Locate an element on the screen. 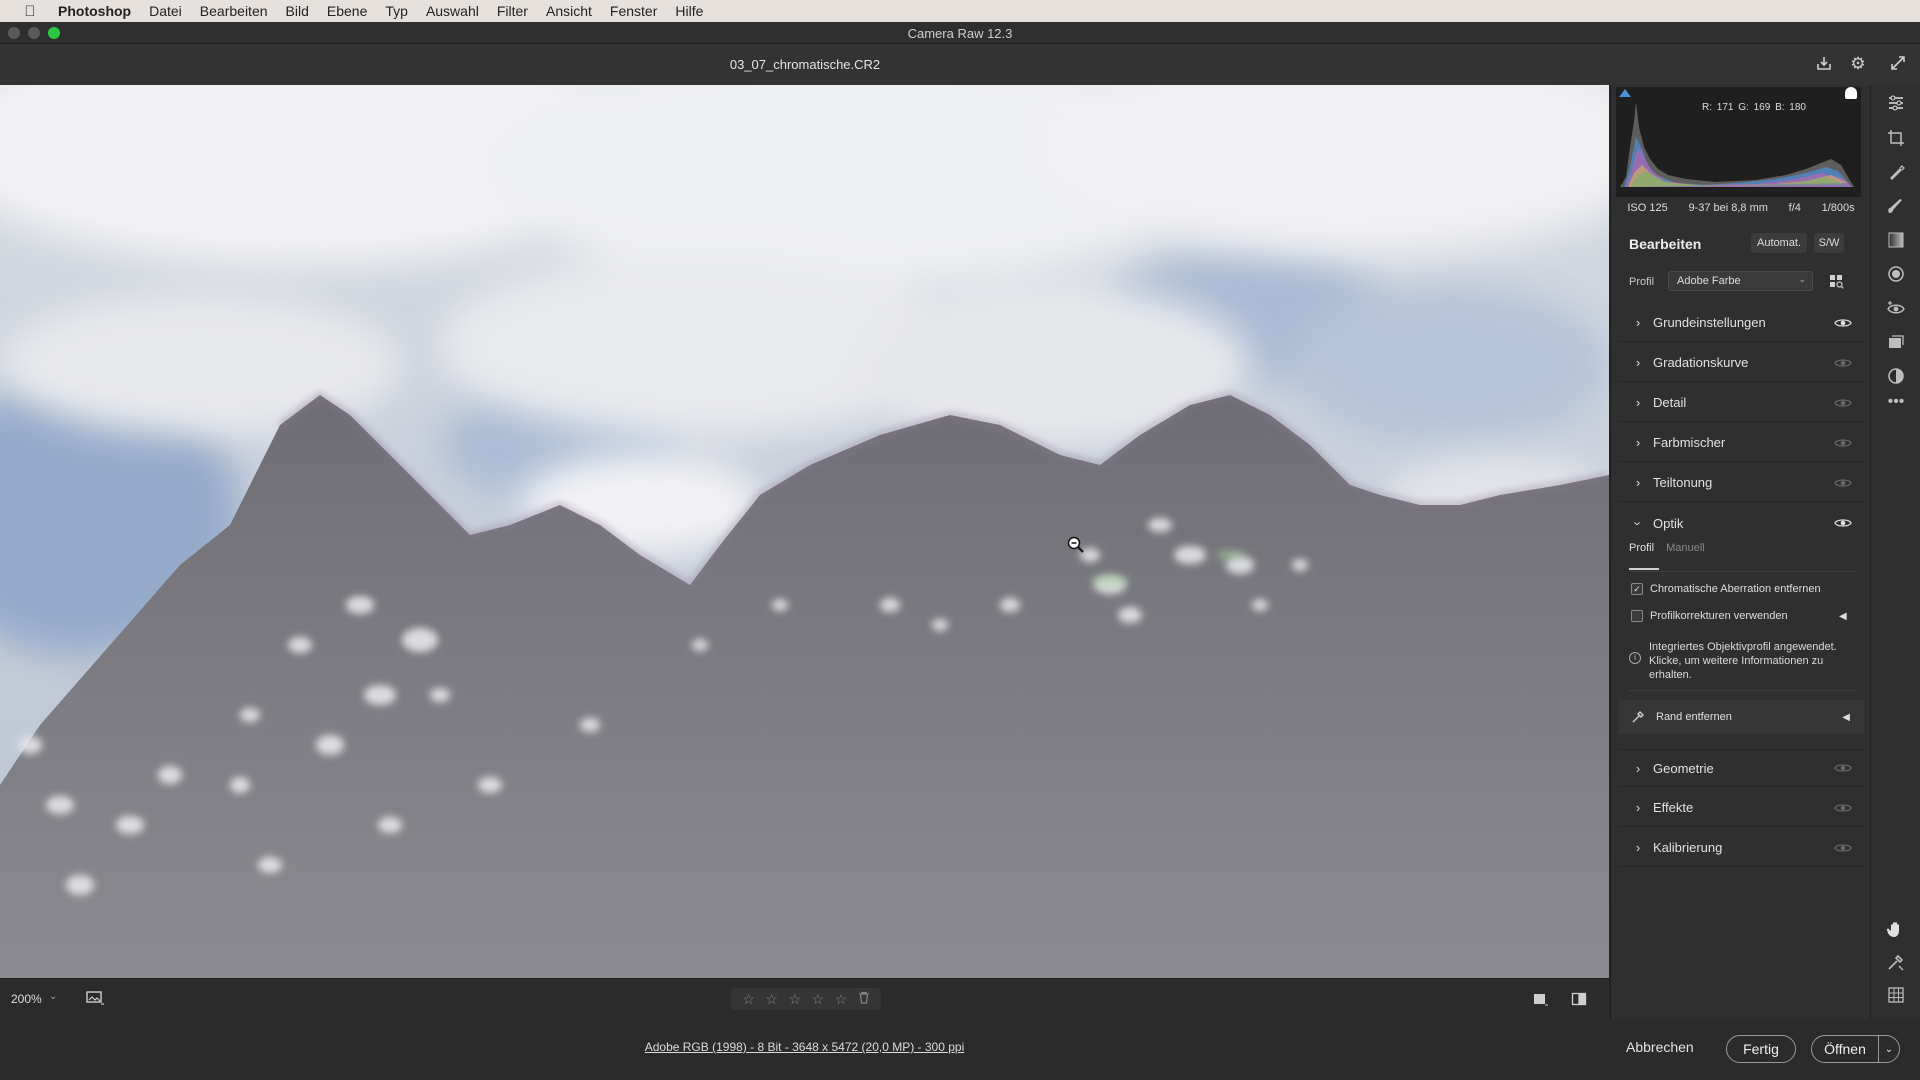  more-options-icon: ••• is located at coordinates (1896, 405).